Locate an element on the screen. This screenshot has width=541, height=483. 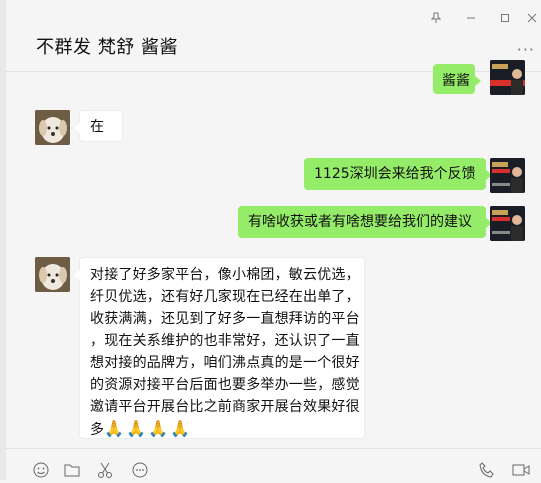
message-bubble: 1125深圳会来给我个反馈 is located at coordinates (398, 174).